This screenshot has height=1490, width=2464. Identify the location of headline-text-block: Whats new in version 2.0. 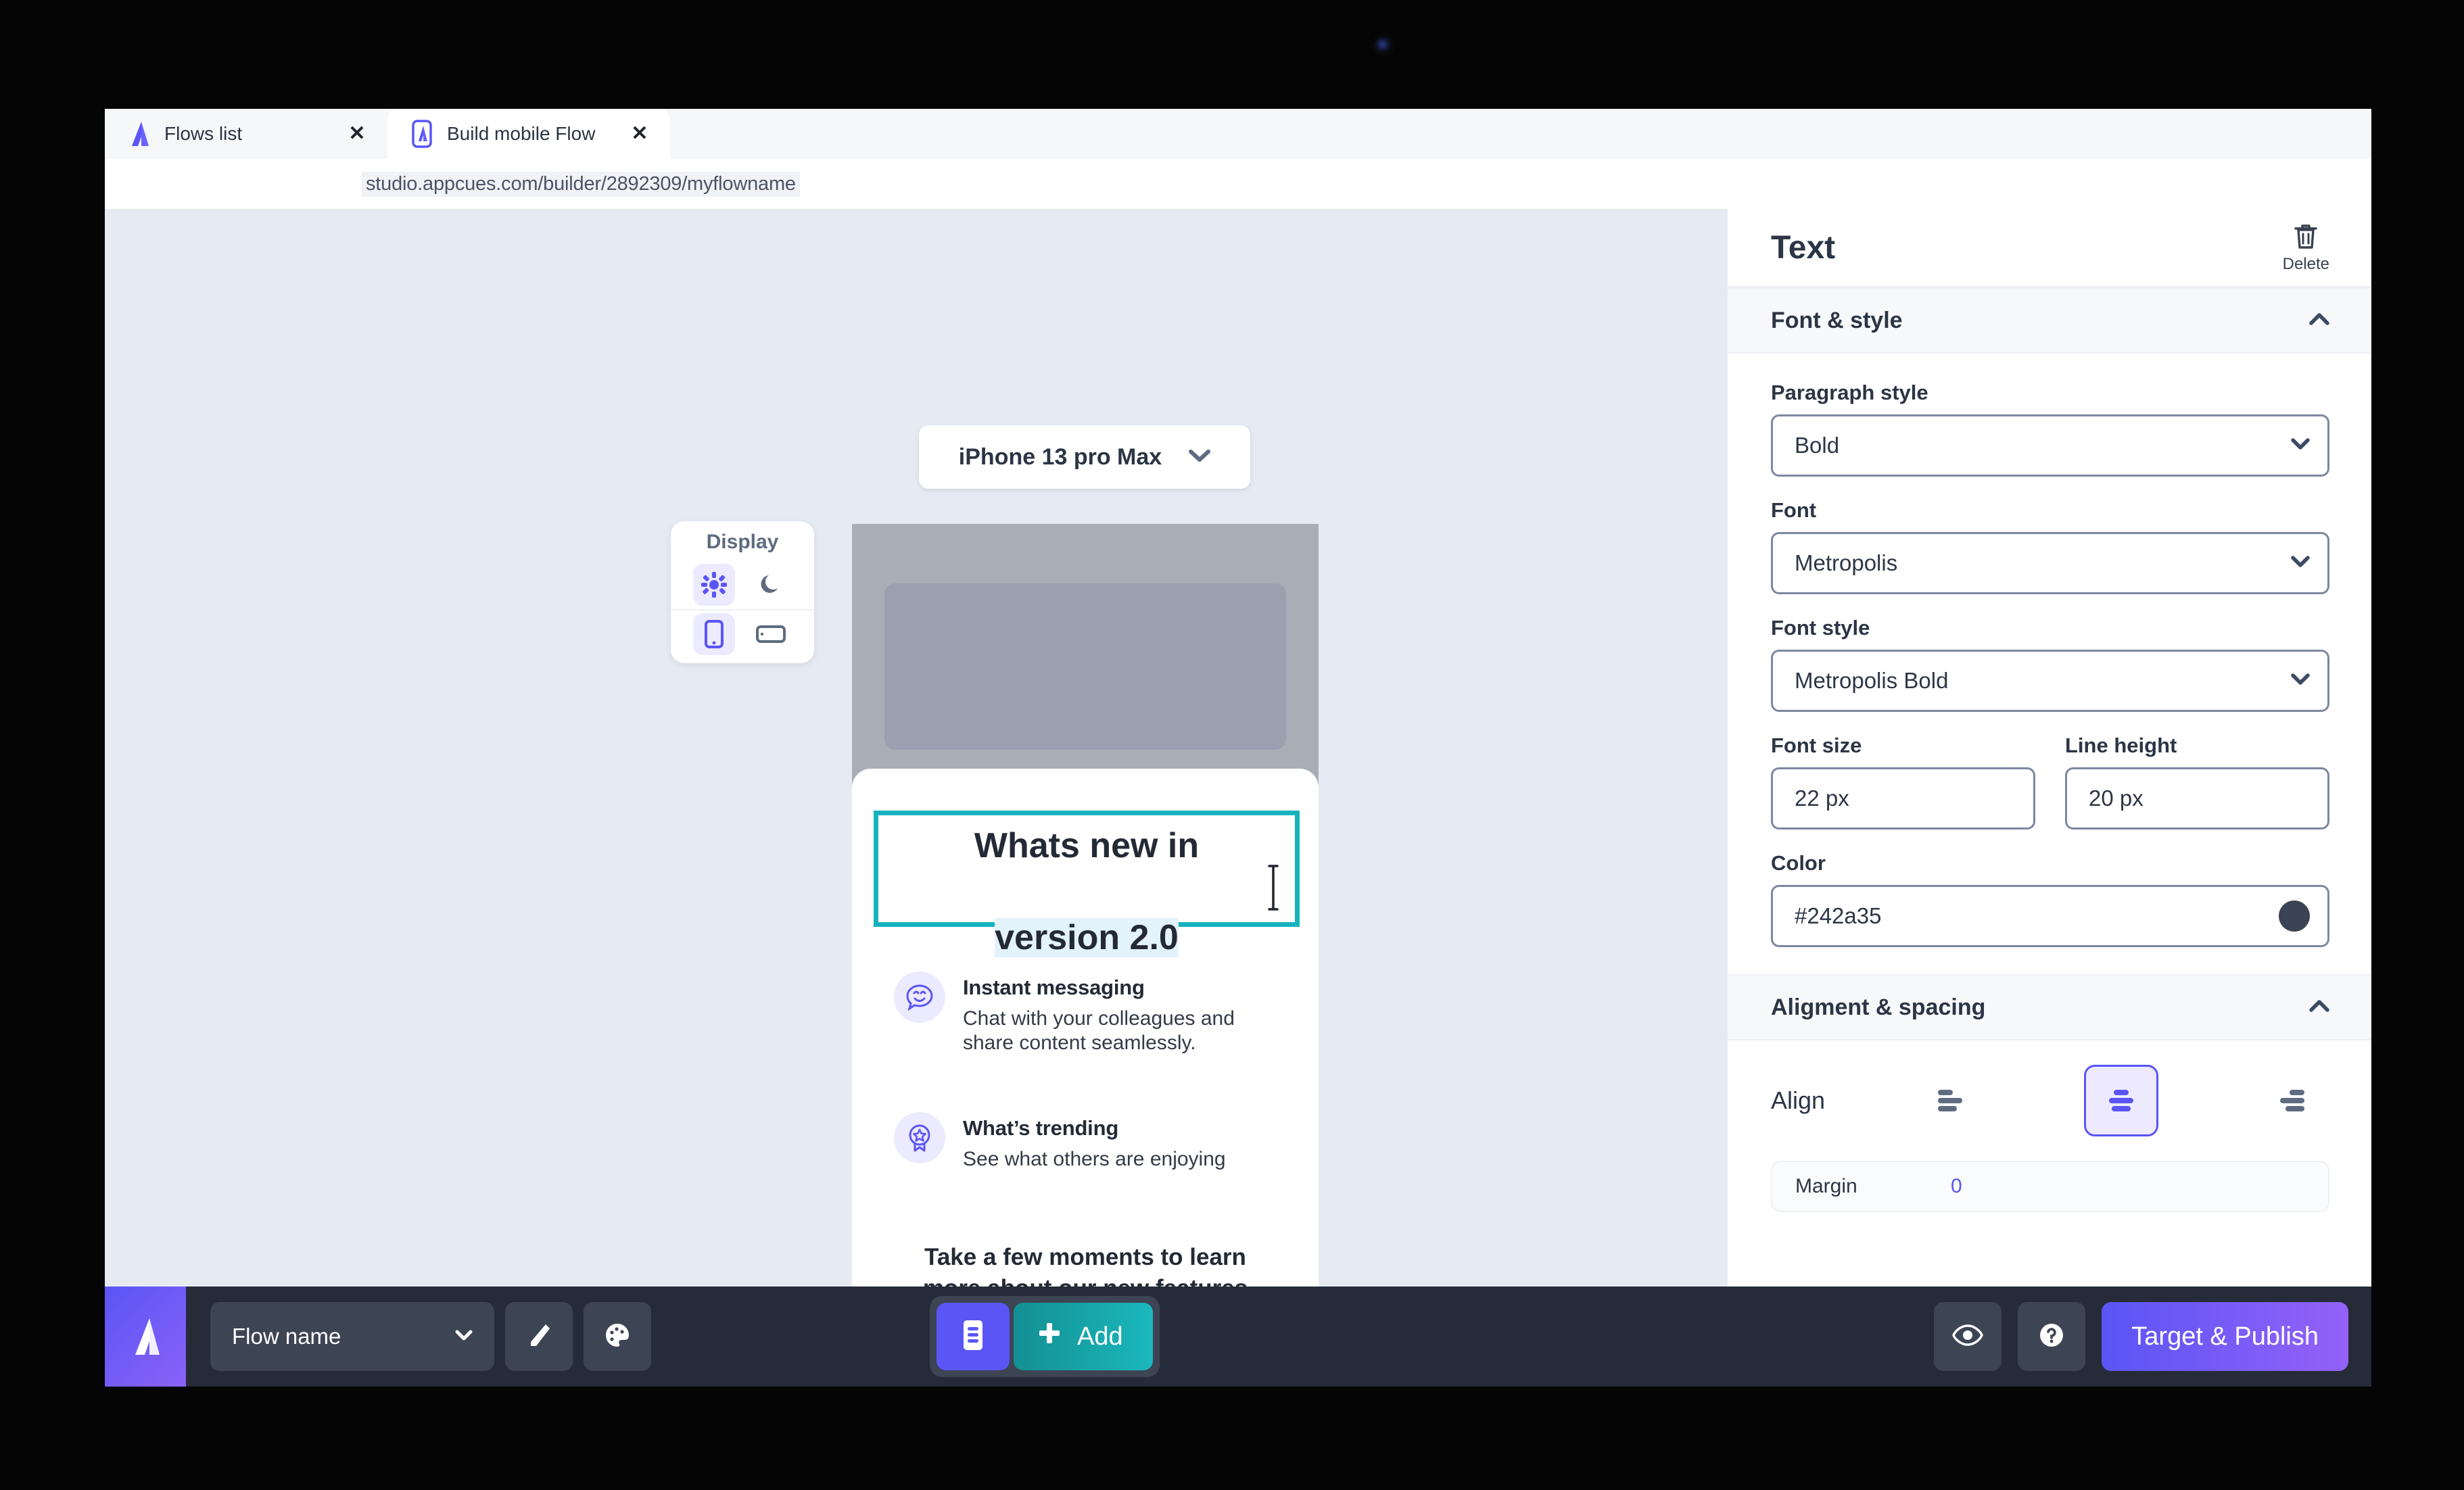
(1087, 884).